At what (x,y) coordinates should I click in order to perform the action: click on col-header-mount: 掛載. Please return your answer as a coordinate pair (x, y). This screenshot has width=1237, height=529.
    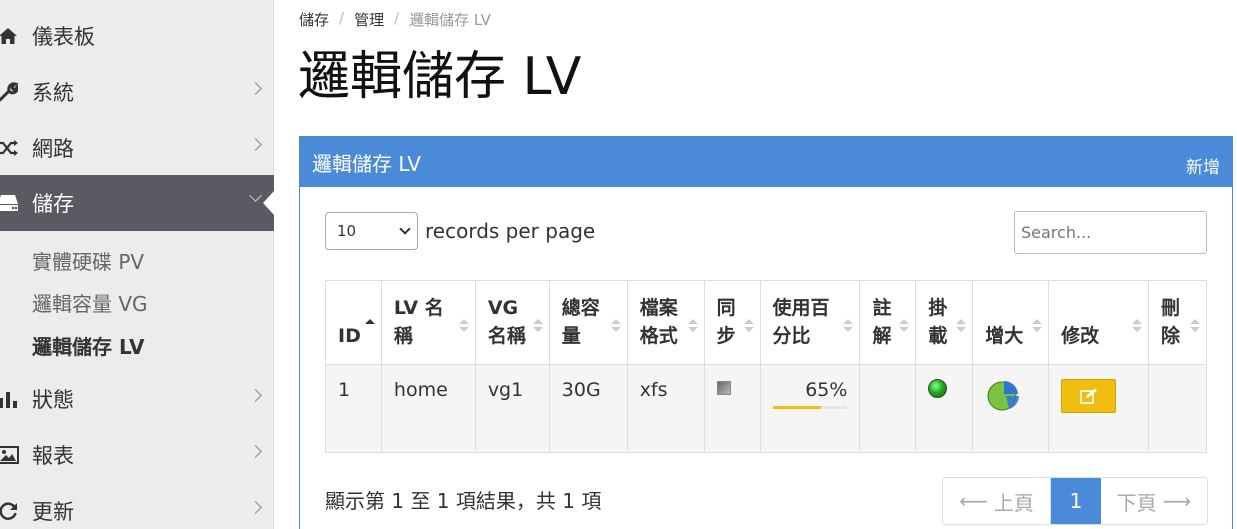
    Looking at the image, I should click on (944, 322).